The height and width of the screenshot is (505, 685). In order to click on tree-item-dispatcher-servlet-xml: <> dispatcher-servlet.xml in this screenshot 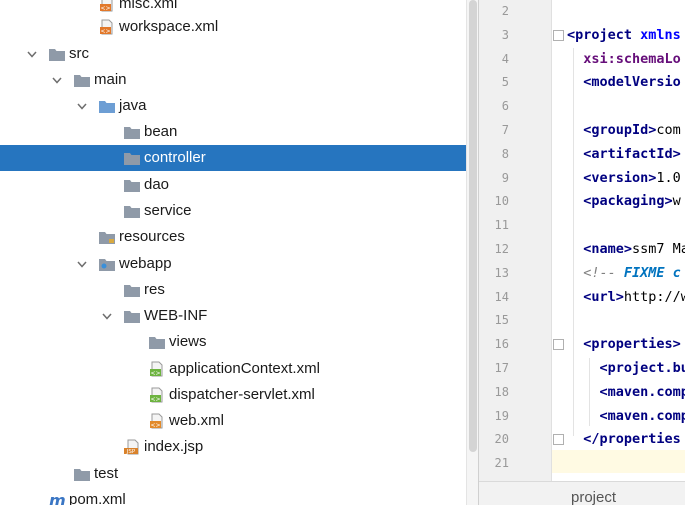, I will do `click(233, 395)`.